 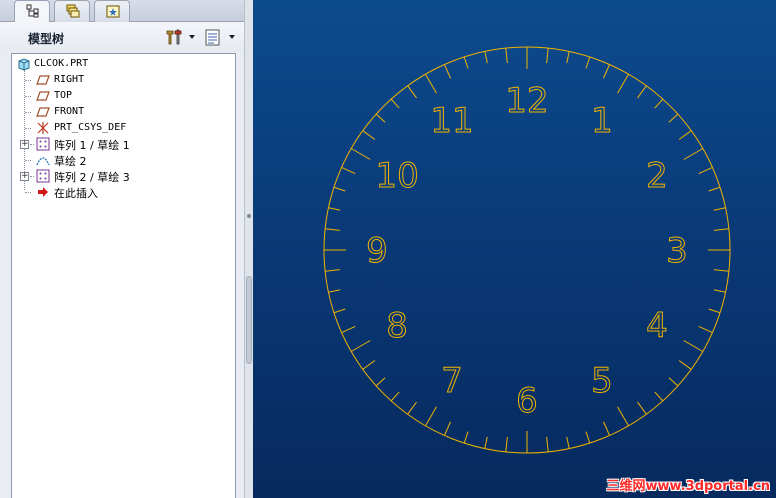 I want to click on tree-item-pattern-2: + 阵列 2 / 草绘 3, so click(x=122, y=176).